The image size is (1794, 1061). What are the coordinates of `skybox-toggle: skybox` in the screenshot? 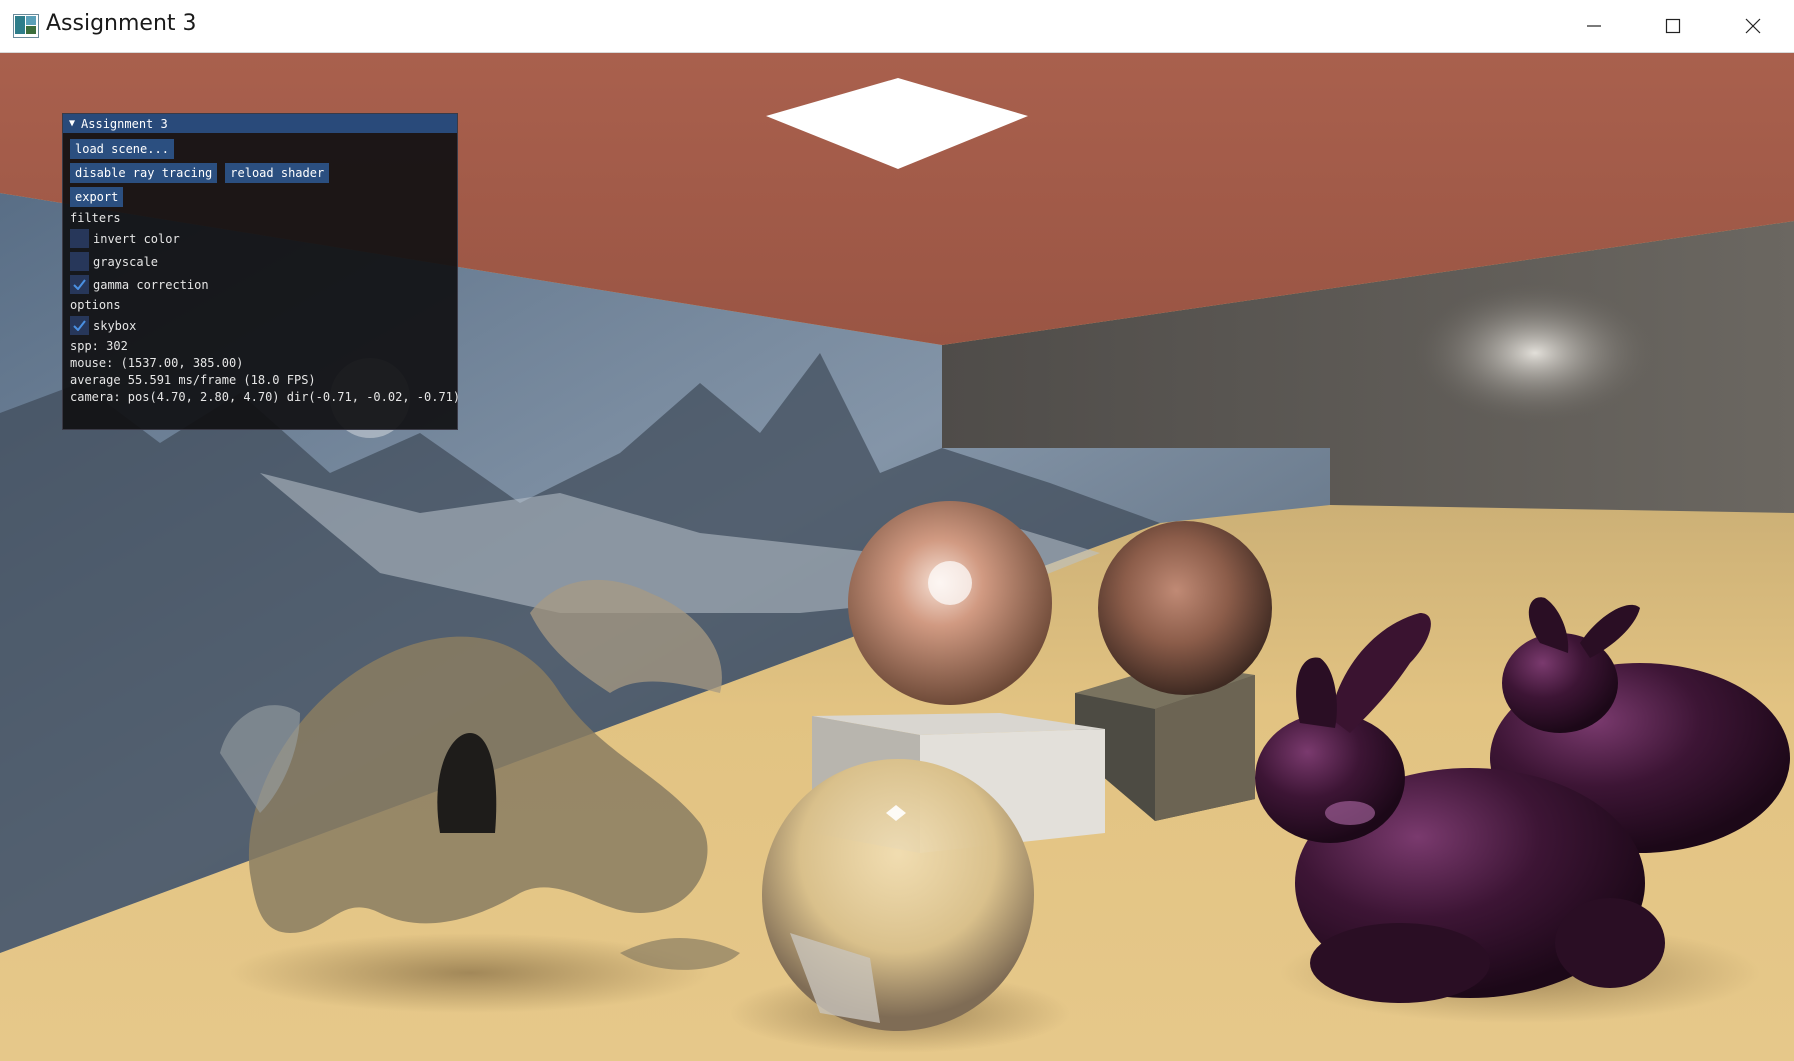 It's located at (260, 325).